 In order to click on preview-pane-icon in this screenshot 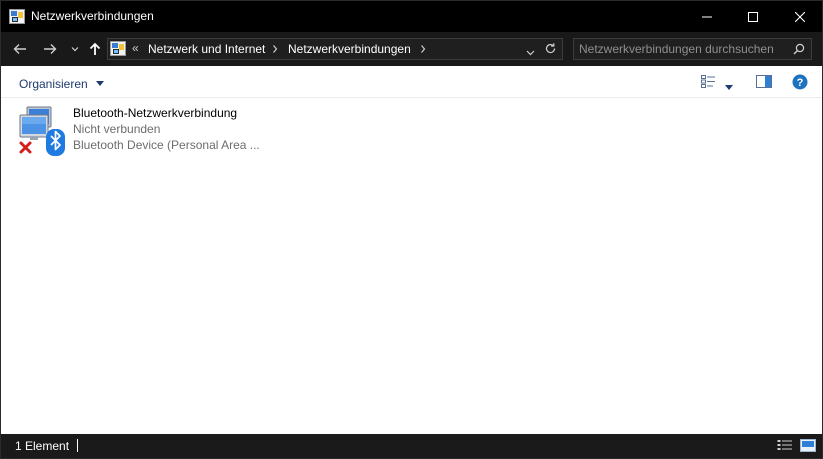, I will do `click(764, 81)`.